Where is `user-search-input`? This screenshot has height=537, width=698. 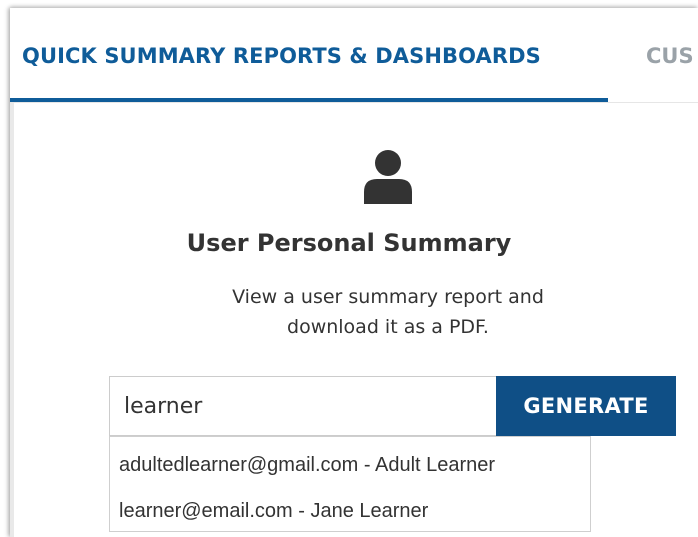 user-search-input is located at coordinates (303, 406).